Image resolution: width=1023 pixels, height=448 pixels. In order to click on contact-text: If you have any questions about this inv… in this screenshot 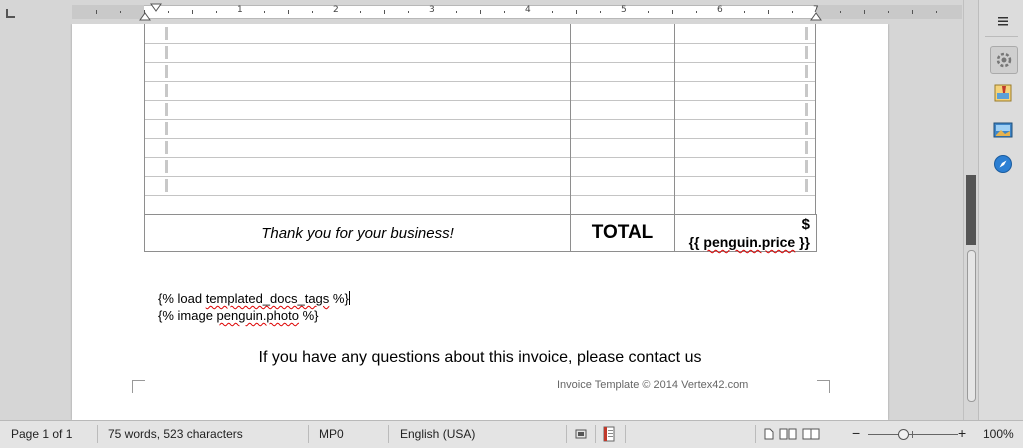, I will do `click(480, 358)`.